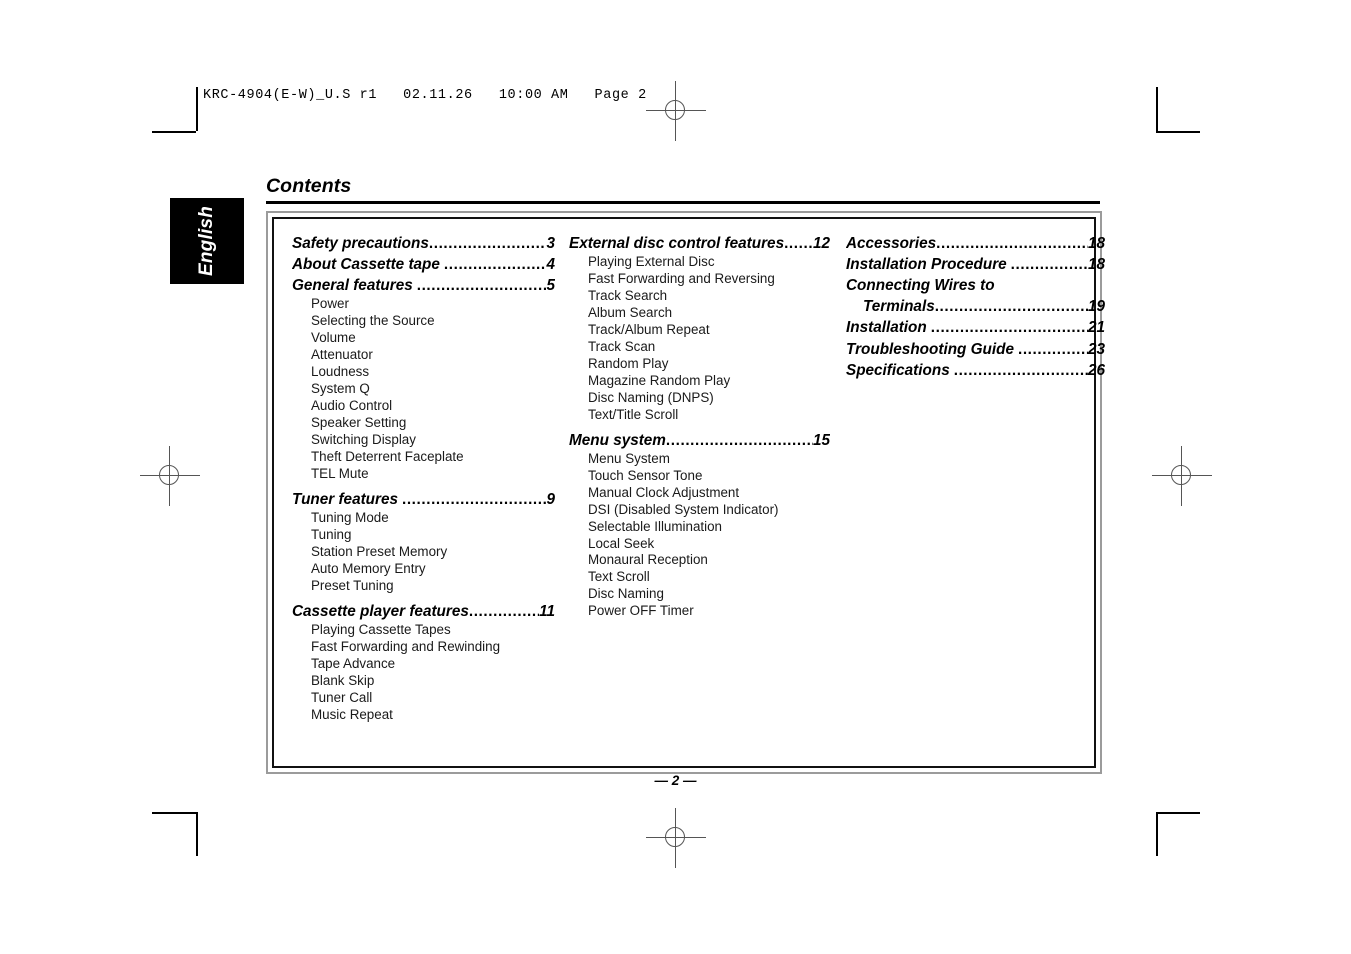 Image resolution: width=1351 pixels, height=954 pixels. Describe the element at coordinates (699, 577) in the screenshot. I see `contents-entry-sub: Text Scroll` at that location.